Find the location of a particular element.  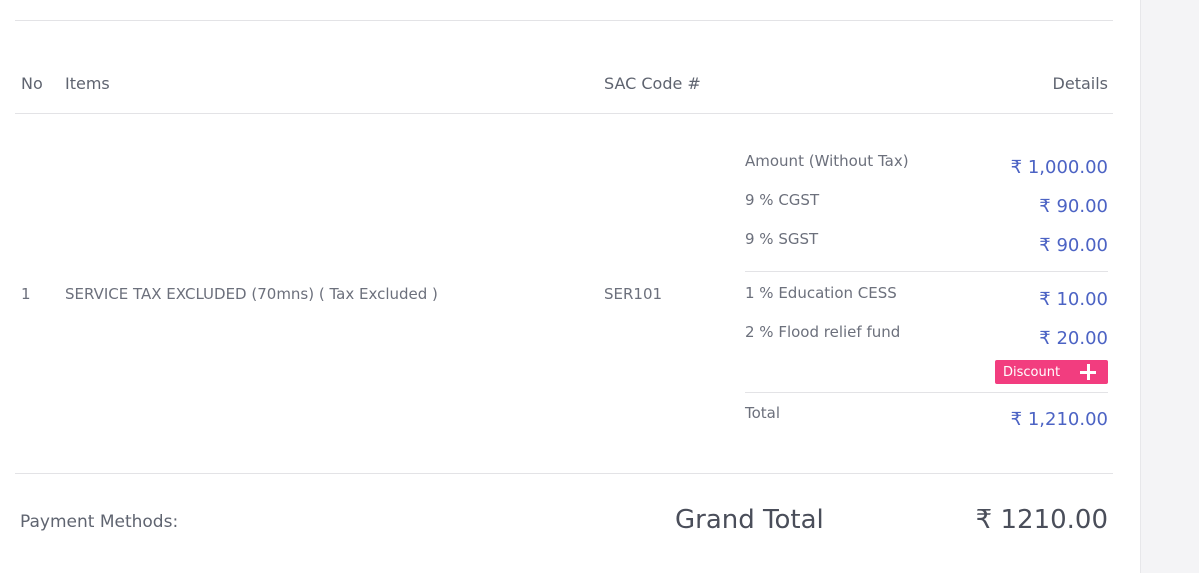

amount-without-tax-value: ₹ 1,000.00 is located at coordinates (1059, 167).